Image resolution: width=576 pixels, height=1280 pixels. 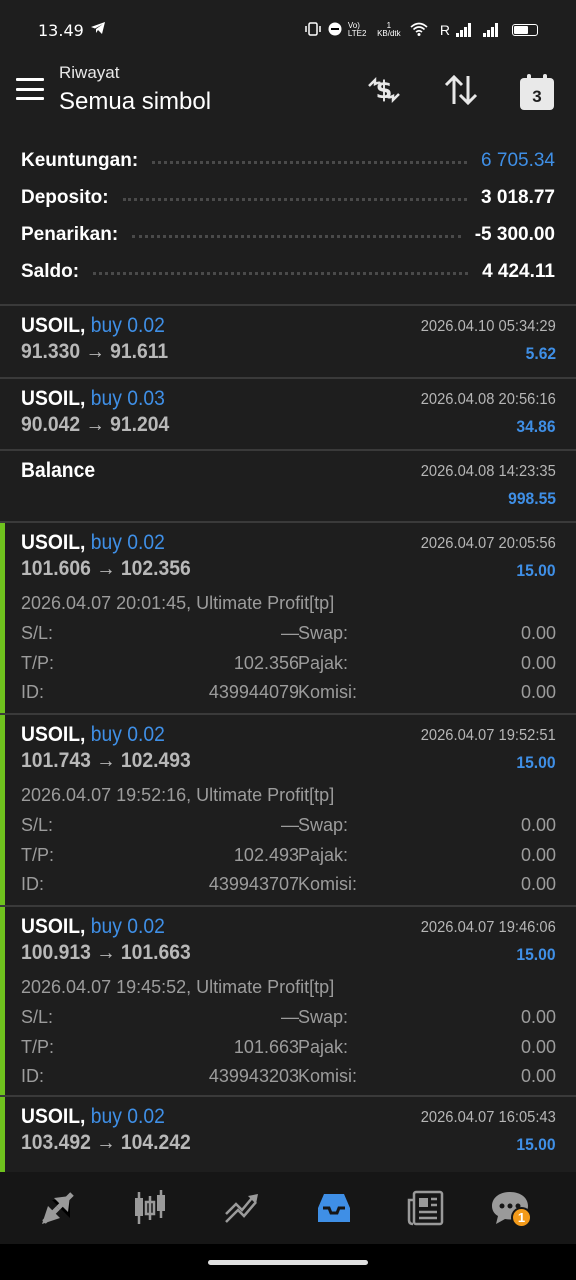 What do you see at coordinates (288, 486) in the screenshot?
I see `balance-row: Balance 2026.04.08 14:23:35 998.55` at bounding box center [288, 486].